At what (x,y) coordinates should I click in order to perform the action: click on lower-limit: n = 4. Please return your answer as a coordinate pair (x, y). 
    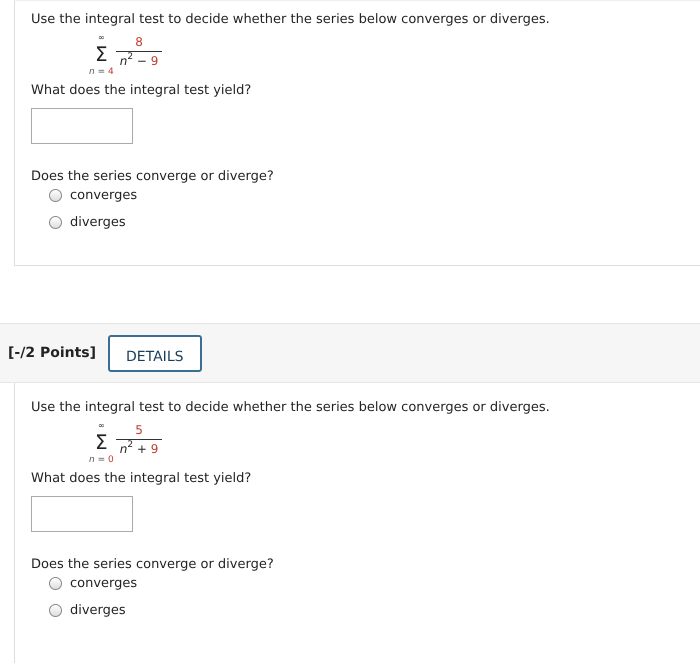
    Looking at the image, I should click on (101, 72).